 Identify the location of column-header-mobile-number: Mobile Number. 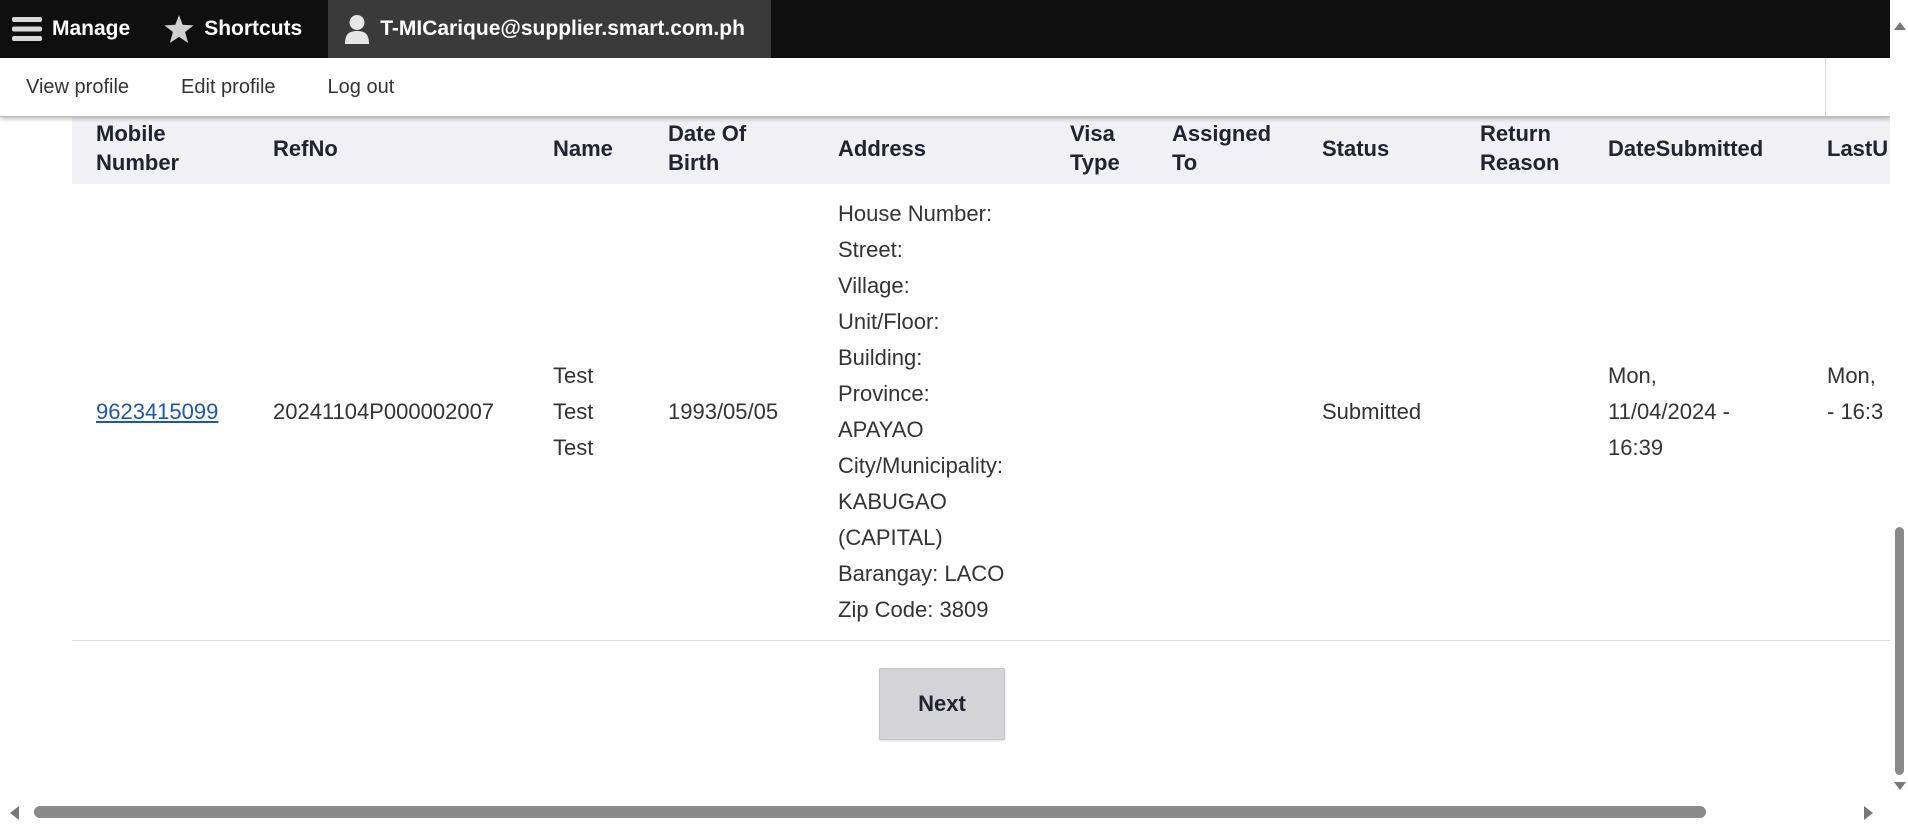
(160, 148).